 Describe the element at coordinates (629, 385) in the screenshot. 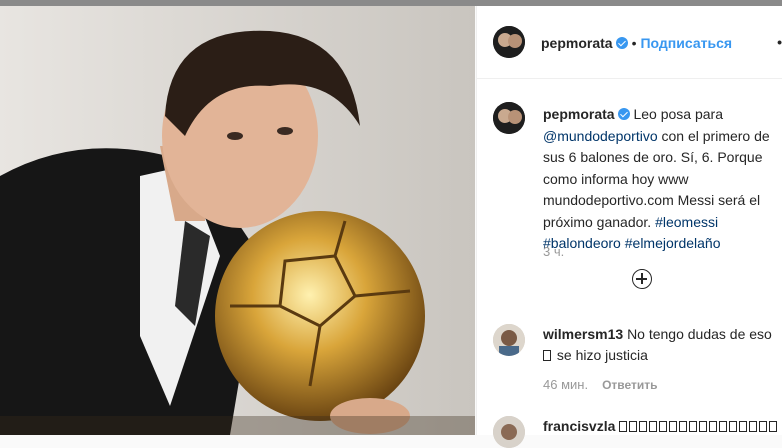

I see `reply-button: Ответить` at that location.